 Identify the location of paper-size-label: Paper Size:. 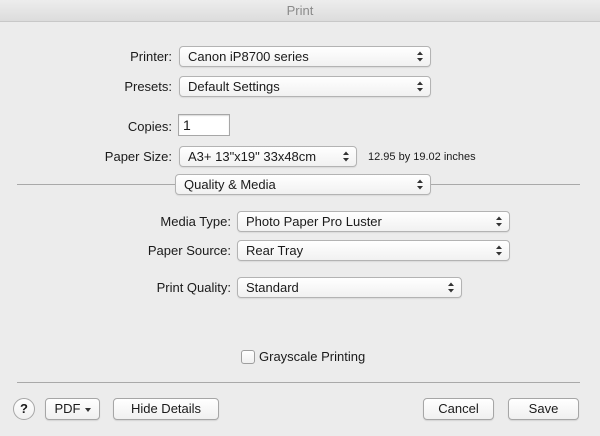
(138, 156).